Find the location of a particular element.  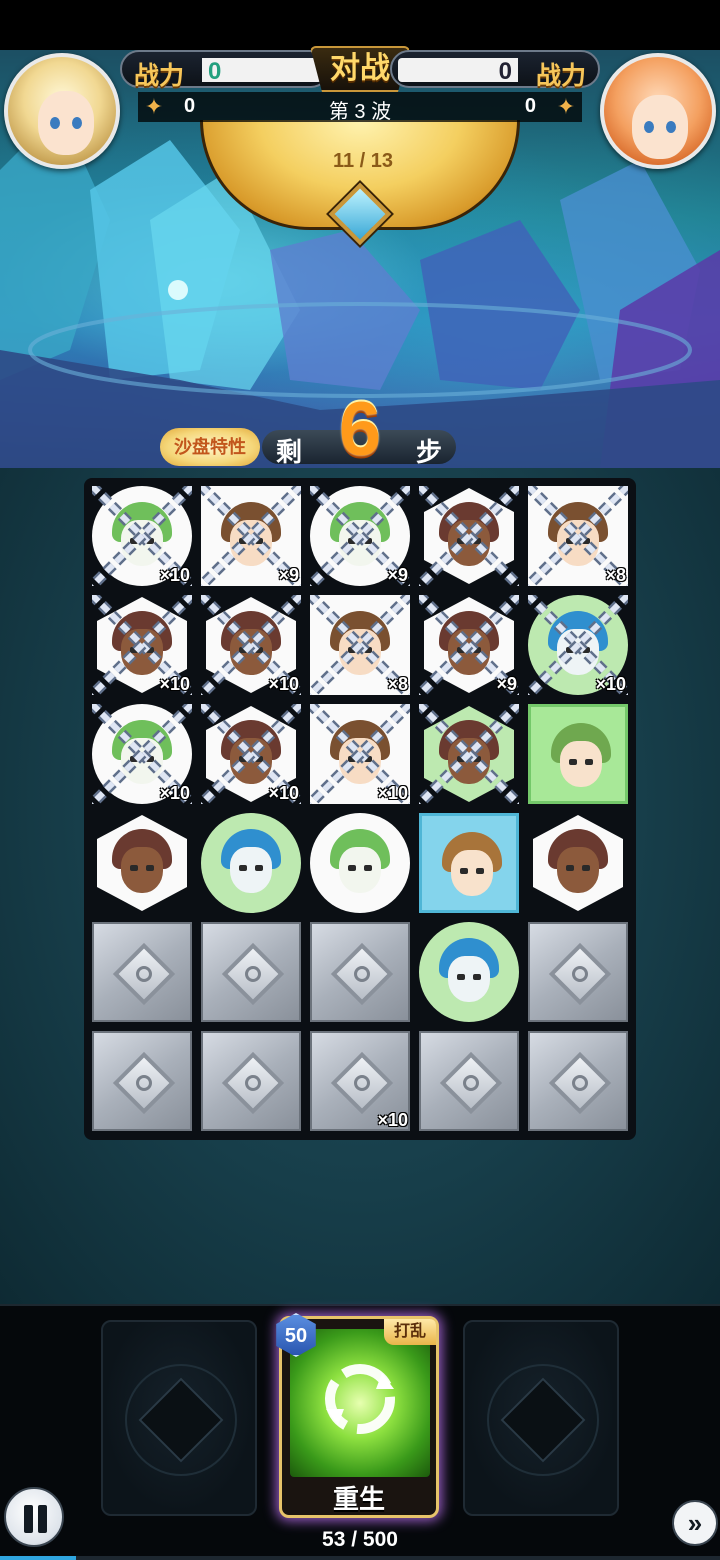

hero-tile-cat is located at coordinates (578, 754).